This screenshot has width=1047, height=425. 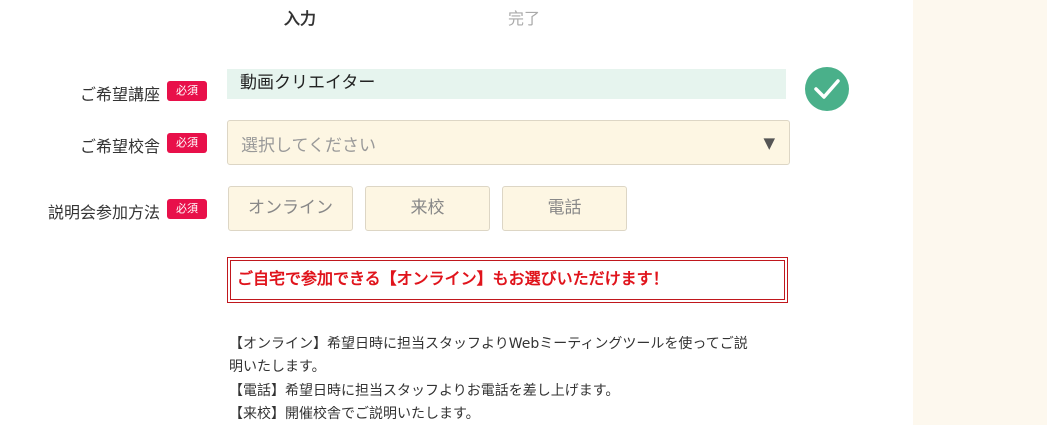 I want to click on info-line: 【オンライン】希望日時に担当スタッフよりWebミーティングツールを使ってご説, so click(x=488, y=344).